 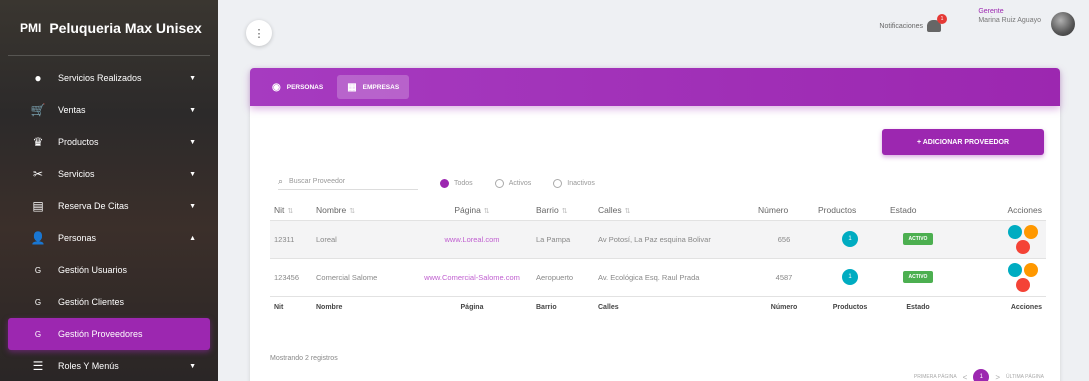 I want to click on tab-label: PERSONAS, so click(x=305, y=87).